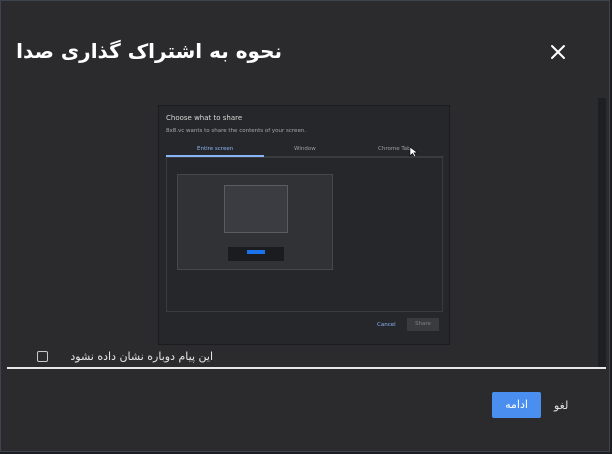 This screenshot has height=454, width=612. What do you see at coordinates (394, 149) in the screenshot?
I see `screenshot-tab-chrome-tab: Chrome Tab` at bounding box center [394, 149].